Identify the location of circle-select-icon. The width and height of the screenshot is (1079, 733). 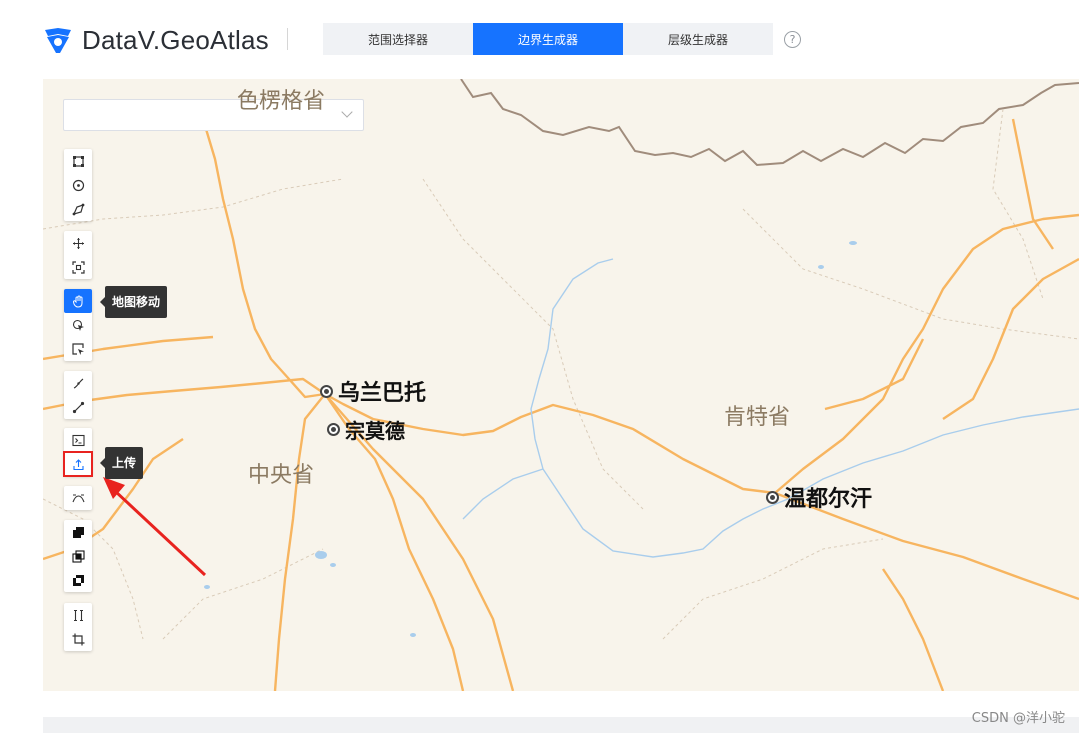
(78, 185).